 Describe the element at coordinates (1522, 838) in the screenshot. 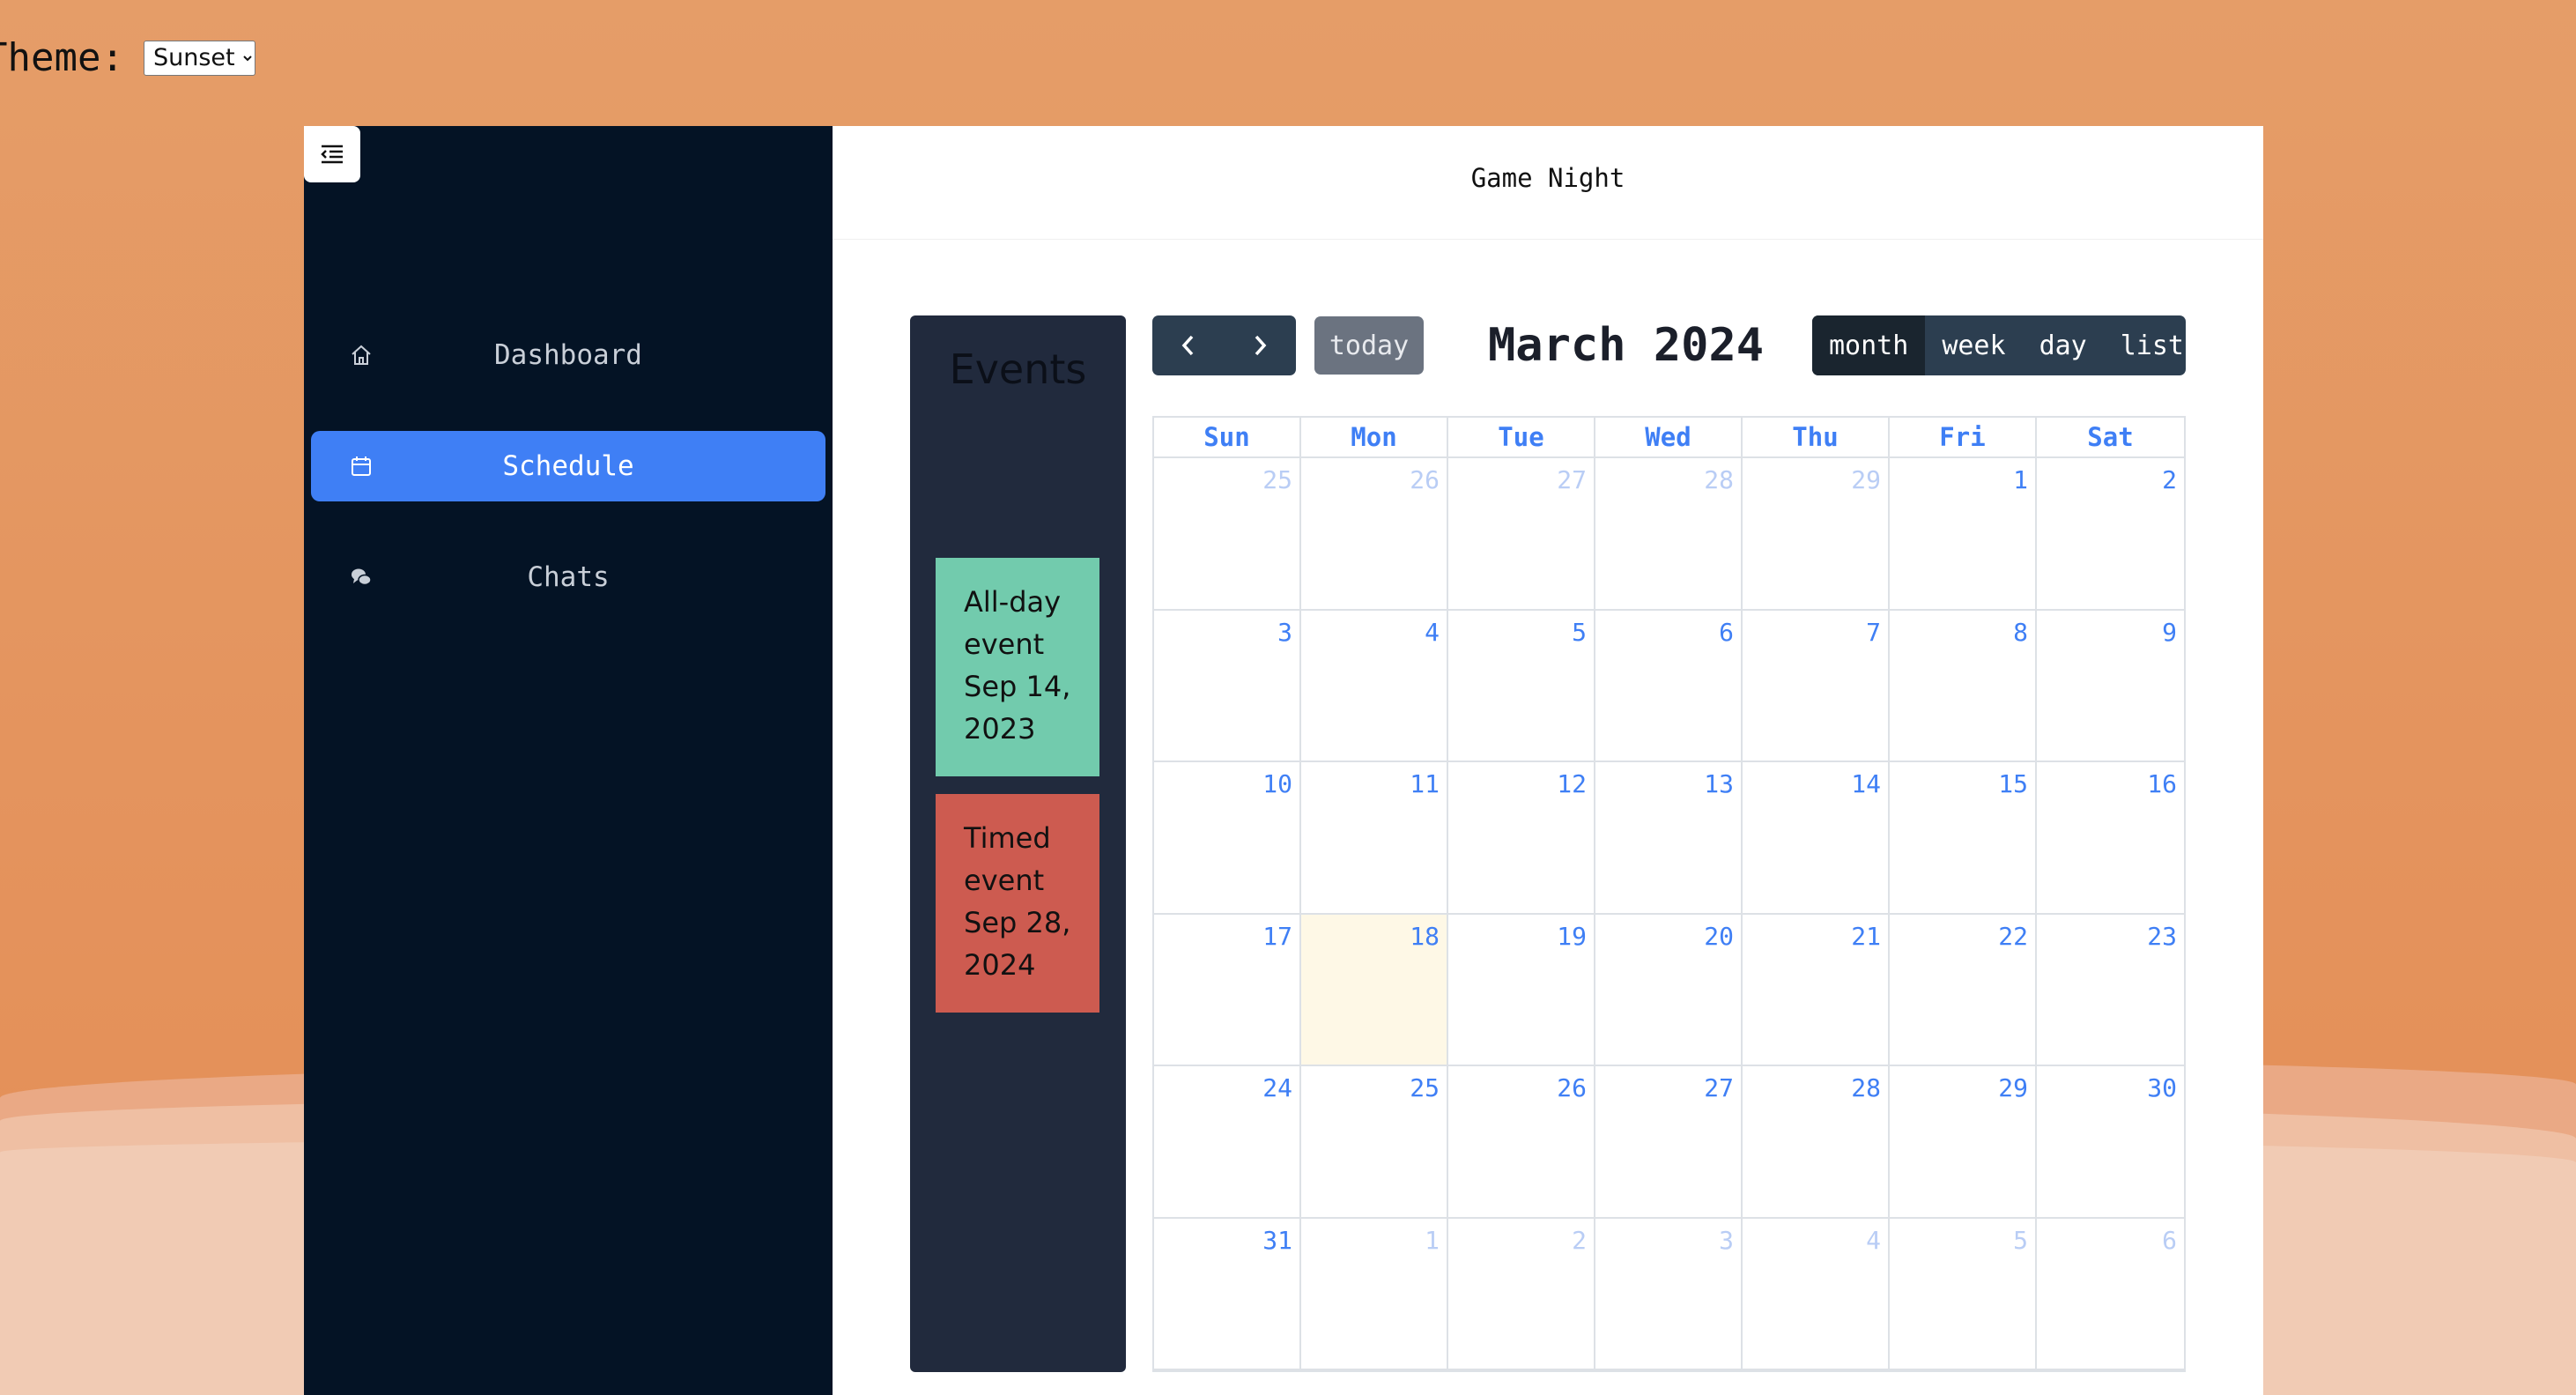

I see `day-cell: 12` at that location.